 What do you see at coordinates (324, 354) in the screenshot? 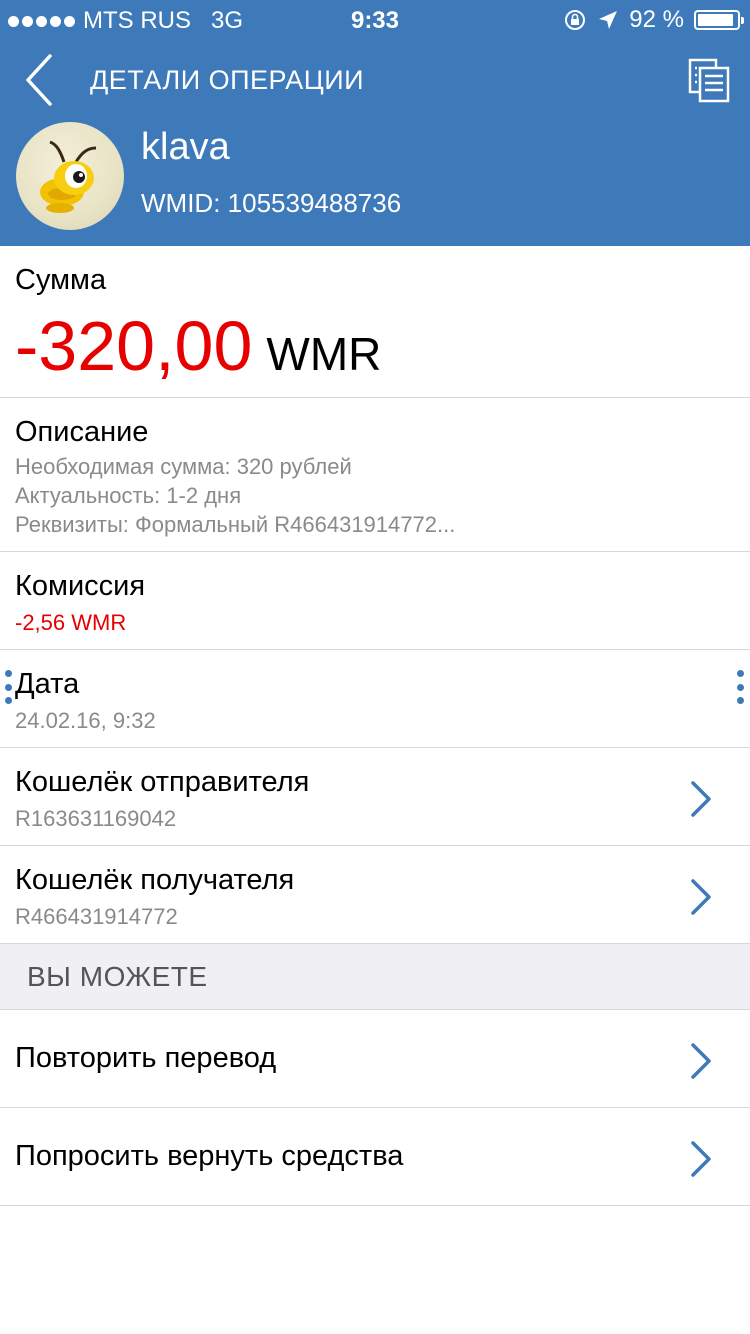
I see `amount-currency: WMR` at bounding box center [324, 354].